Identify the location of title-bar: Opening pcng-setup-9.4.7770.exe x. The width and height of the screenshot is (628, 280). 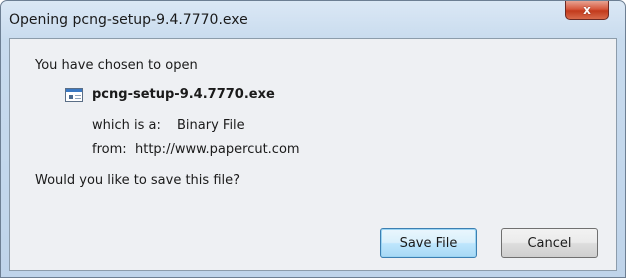
(313, 20).